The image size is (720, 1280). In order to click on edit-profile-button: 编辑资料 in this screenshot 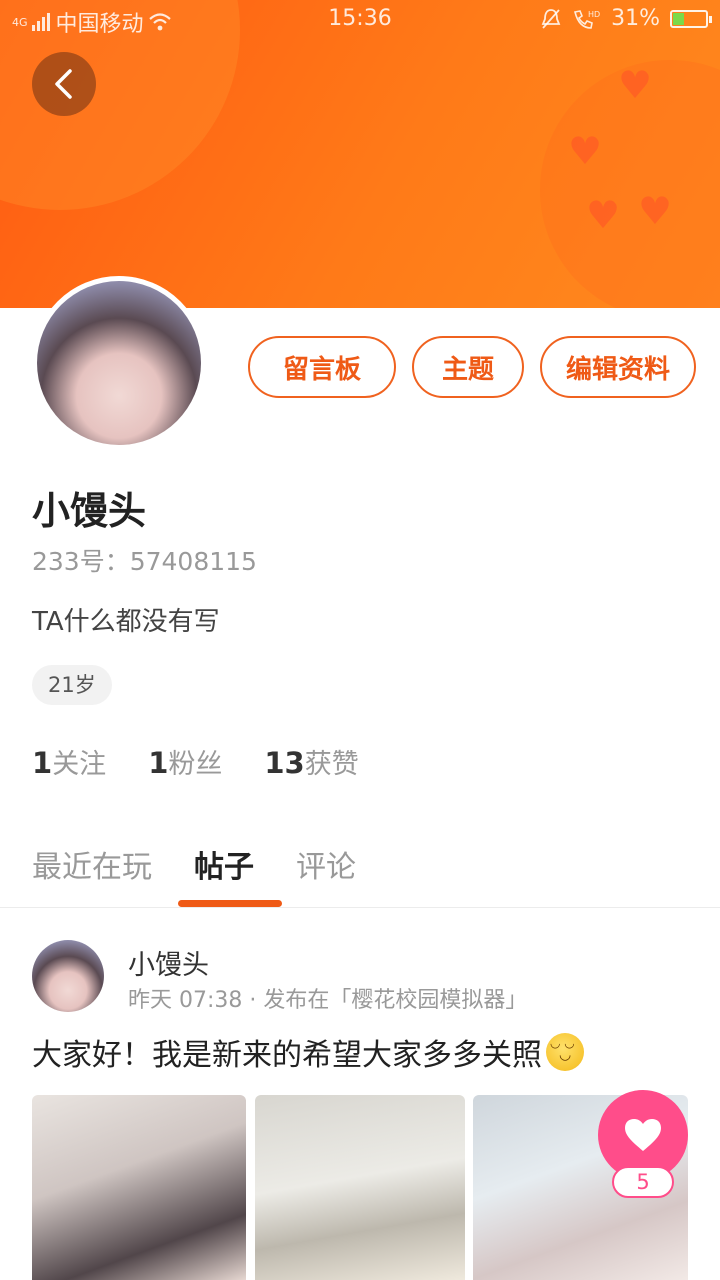, I will do `click(618, 367)`.